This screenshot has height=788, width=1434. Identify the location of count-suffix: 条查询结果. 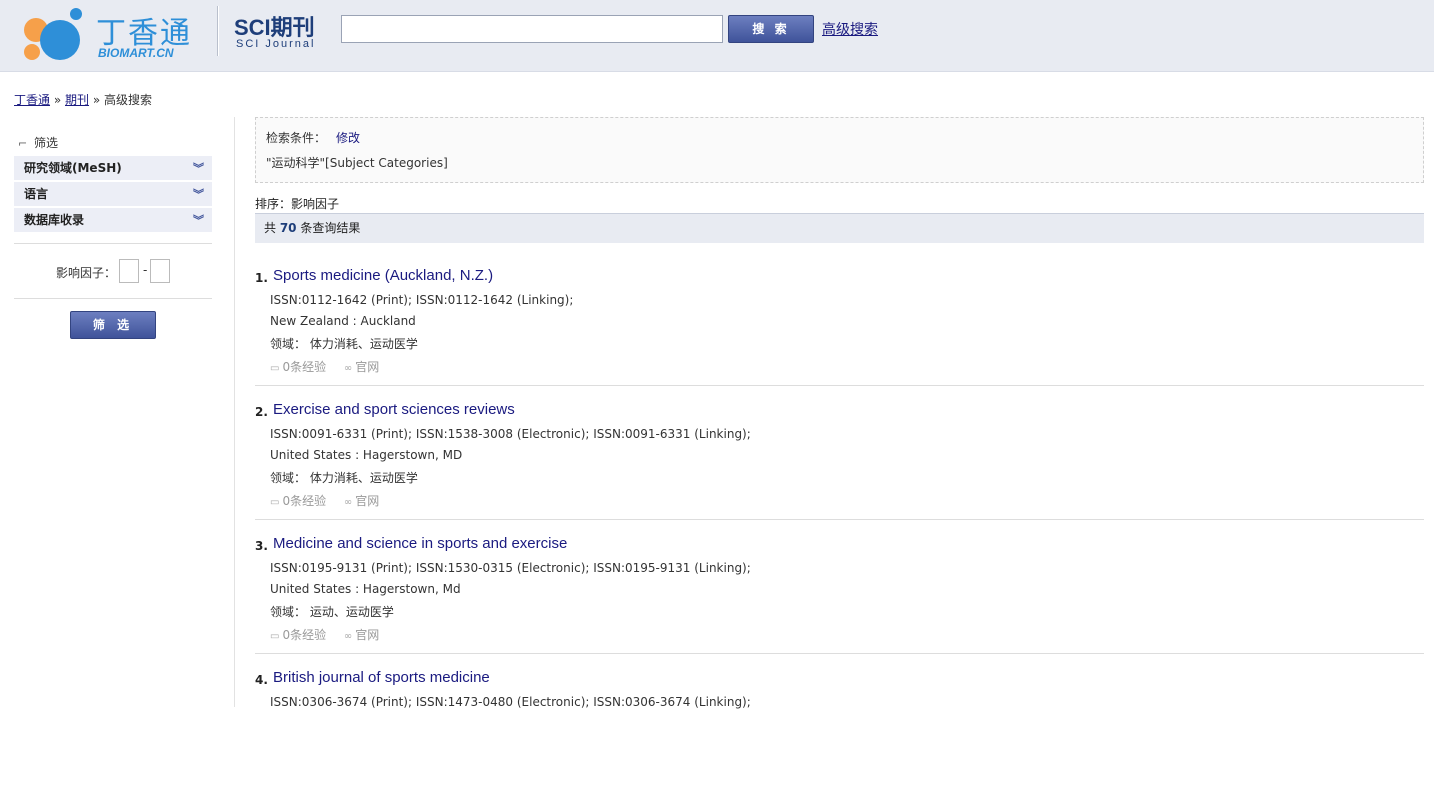
(328, 228).